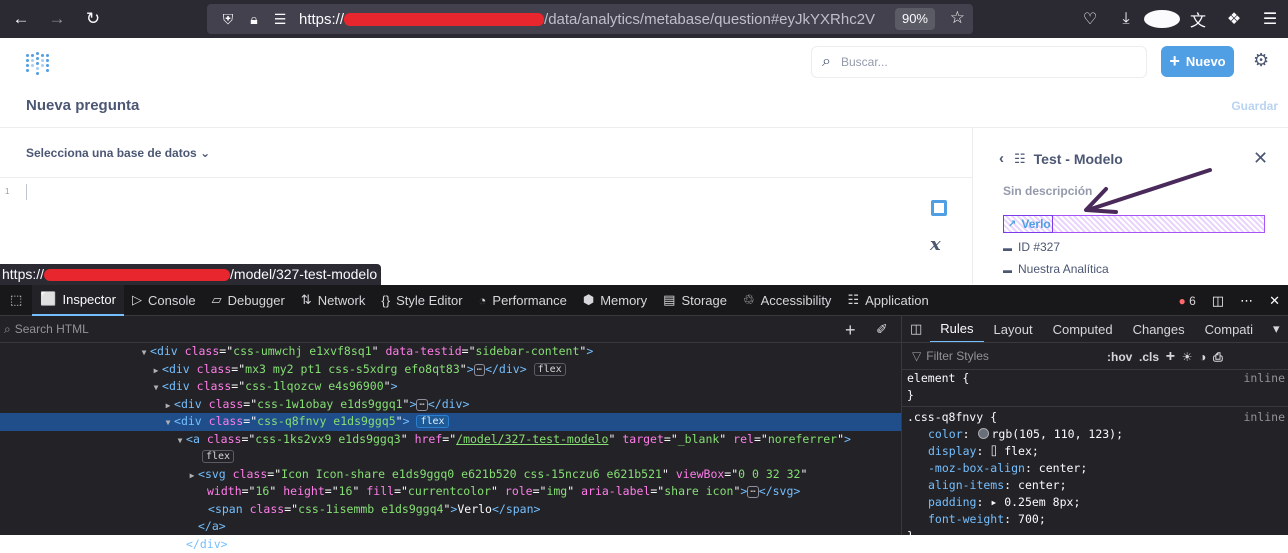 This screenshot has height=553, width=1288. Describe the element at coordinates (939, 208) in the screenshot. I see `data-reference-icon` at that location.